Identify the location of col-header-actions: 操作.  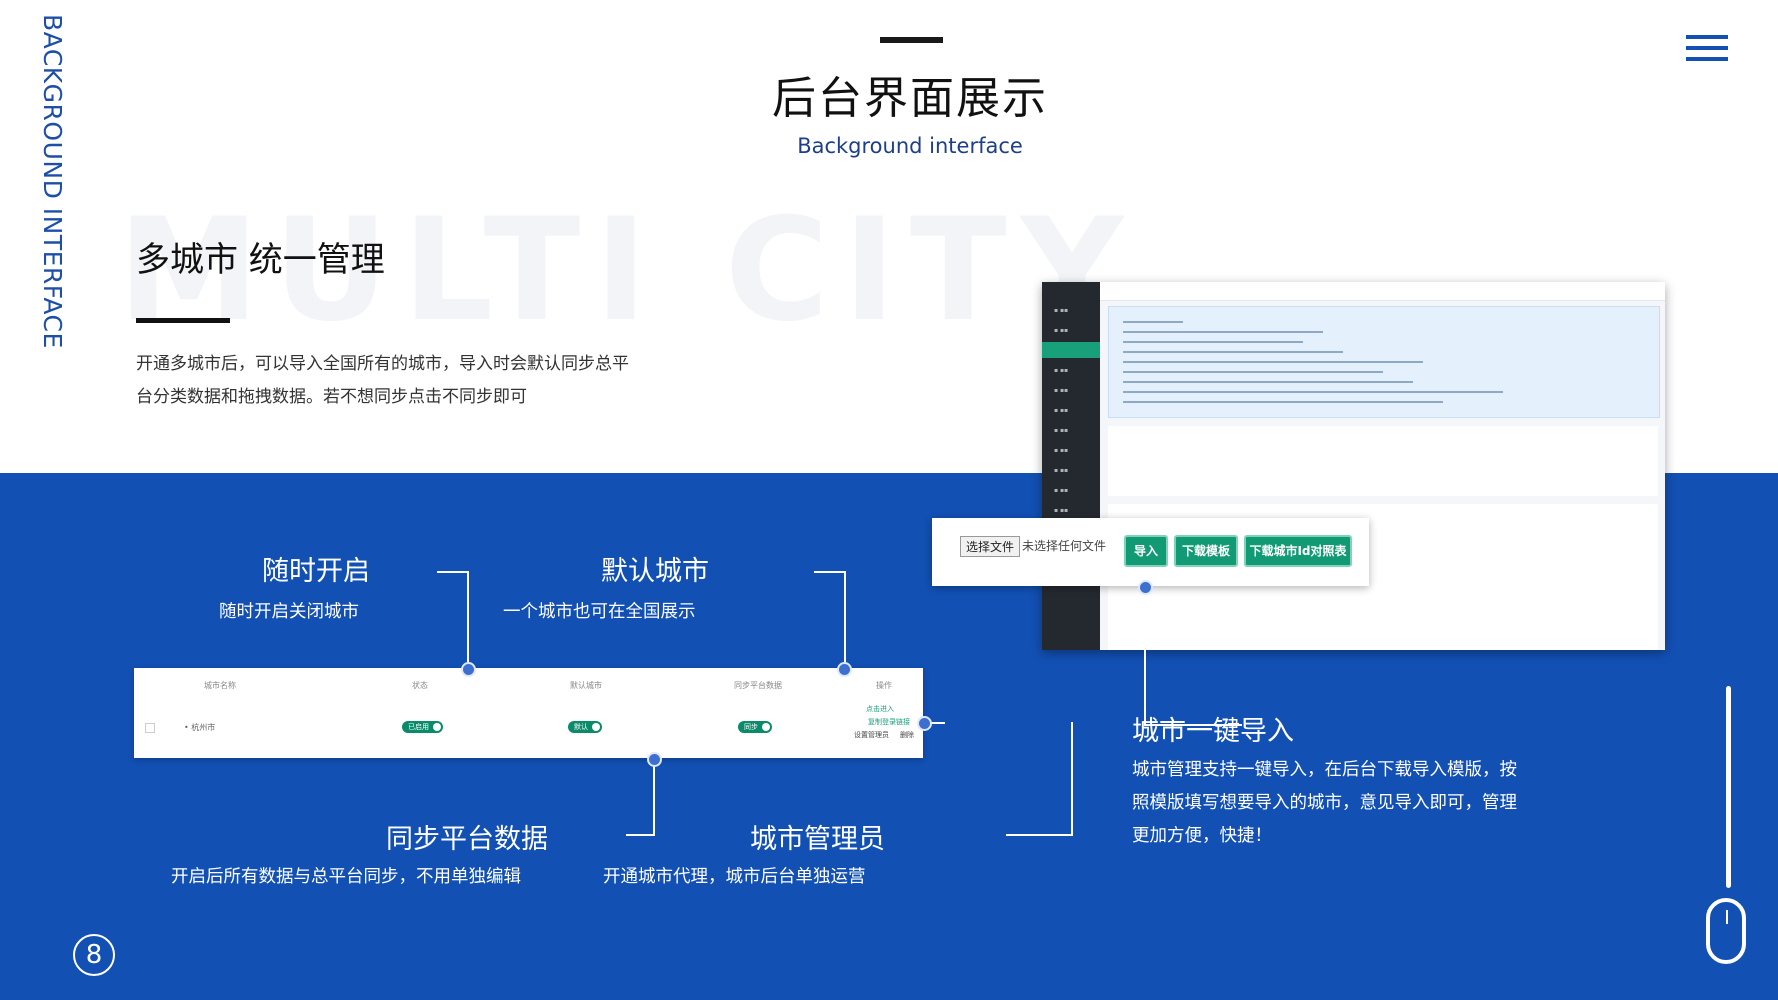
(884, 685).